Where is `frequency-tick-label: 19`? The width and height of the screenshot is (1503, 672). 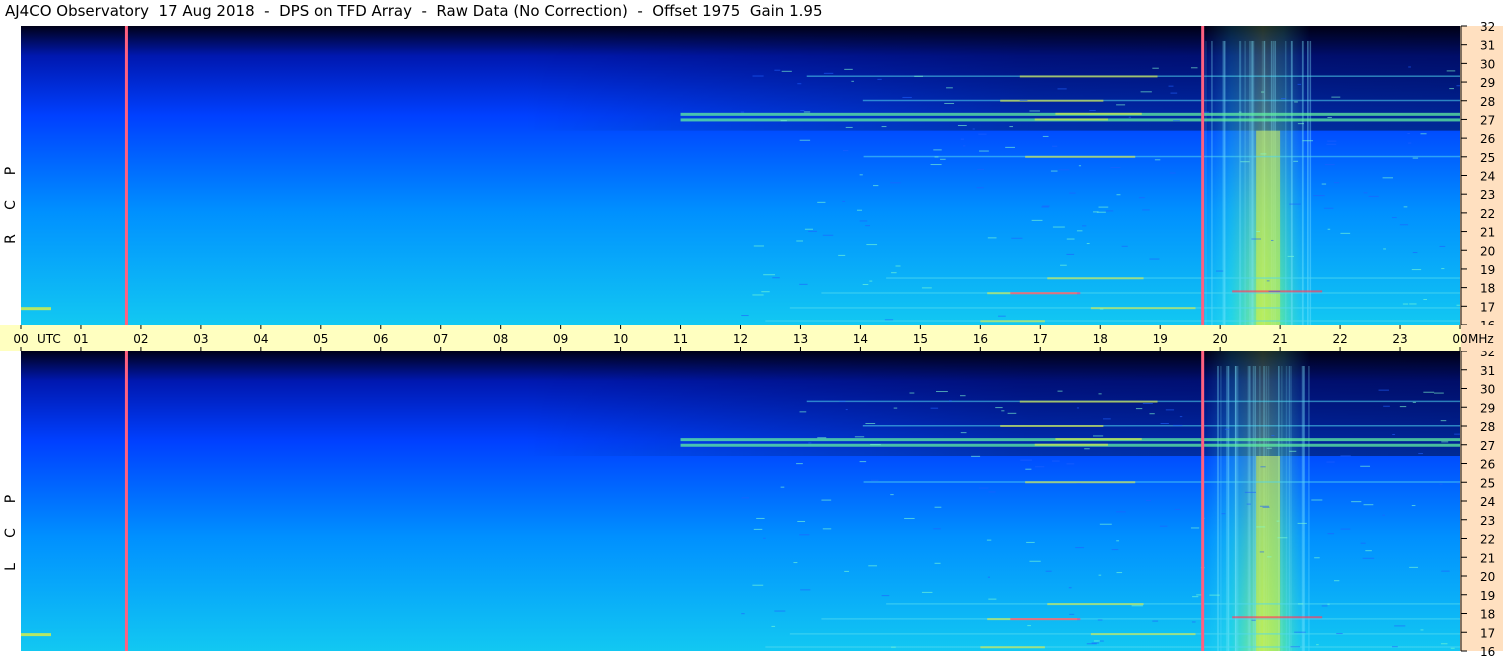
frequency-tick-label: 19 is located at coordinates (1487, 270).